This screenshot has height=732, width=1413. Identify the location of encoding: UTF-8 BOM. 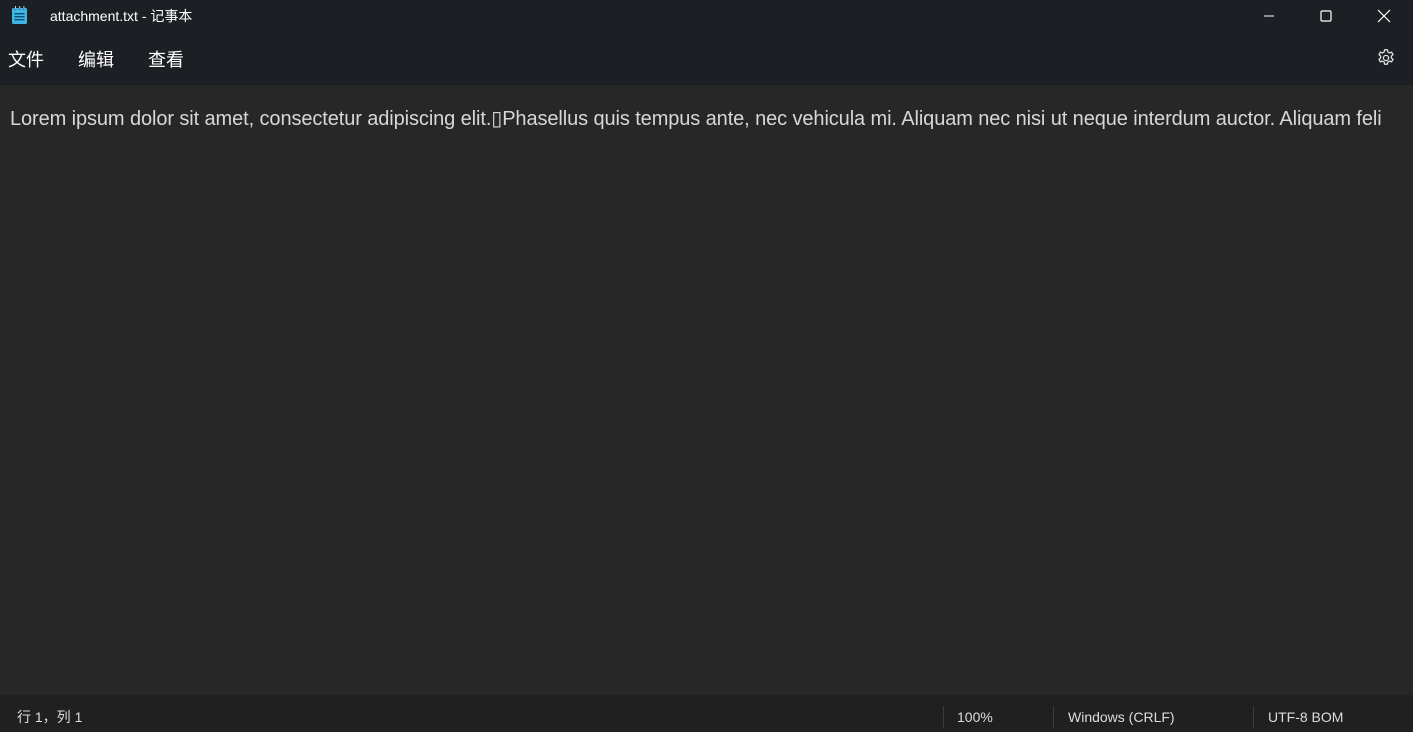
(1305, 717).